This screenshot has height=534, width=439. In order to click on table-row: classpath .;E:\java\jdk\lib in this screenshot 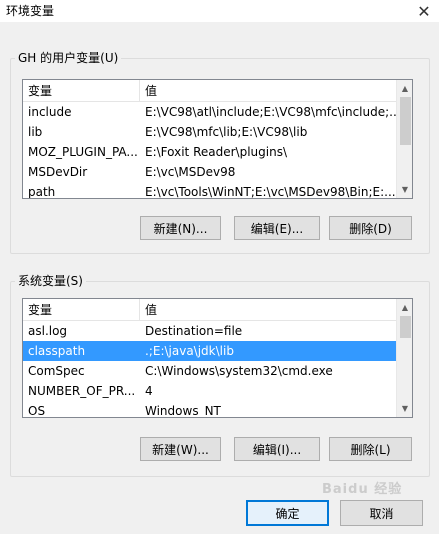, I will do `click(209, 351)`.